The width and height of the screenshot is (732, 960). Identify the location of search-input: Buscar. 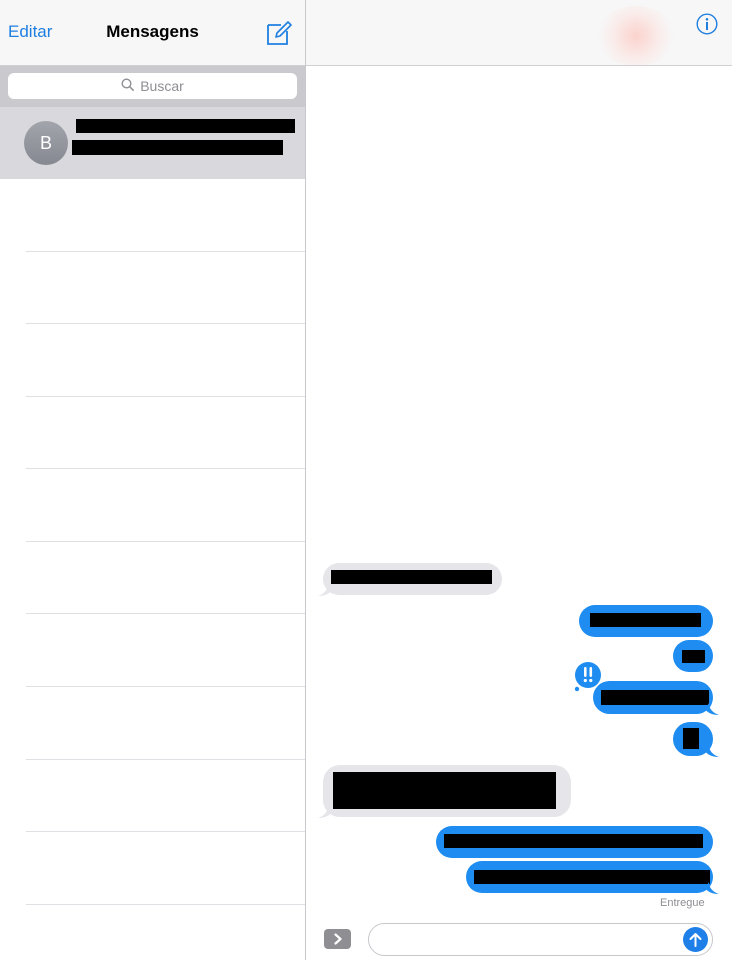
(152, 86).